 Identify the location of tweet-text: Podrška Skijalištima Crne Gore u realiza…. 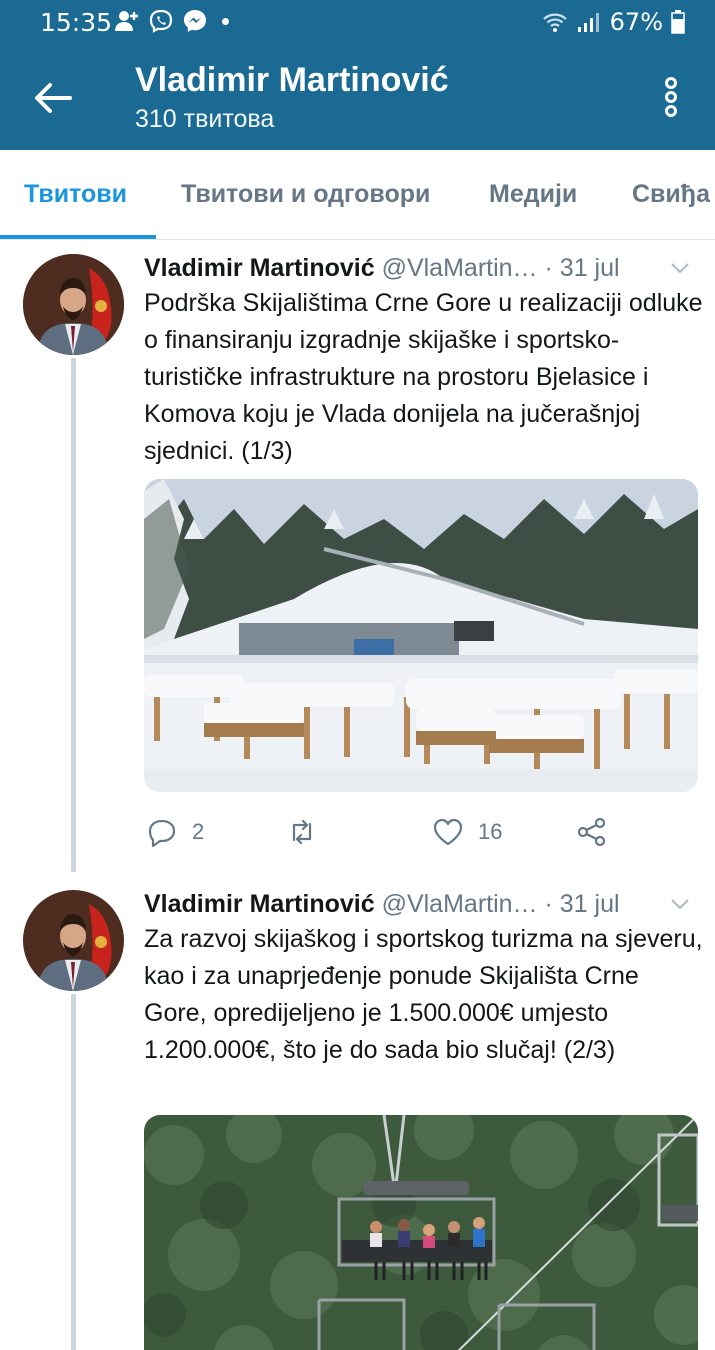
(423, 377).